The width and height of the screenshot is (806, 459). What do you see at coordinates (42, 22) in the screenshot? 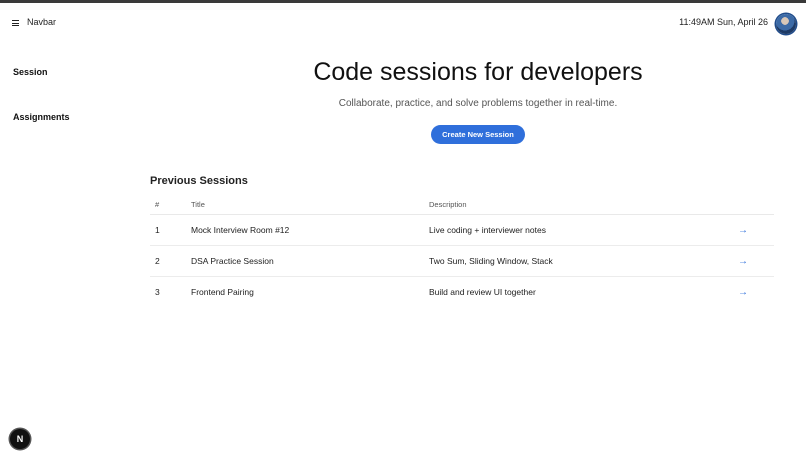
I see `navbar-title: Navbar` at bounding box center [42, 22].